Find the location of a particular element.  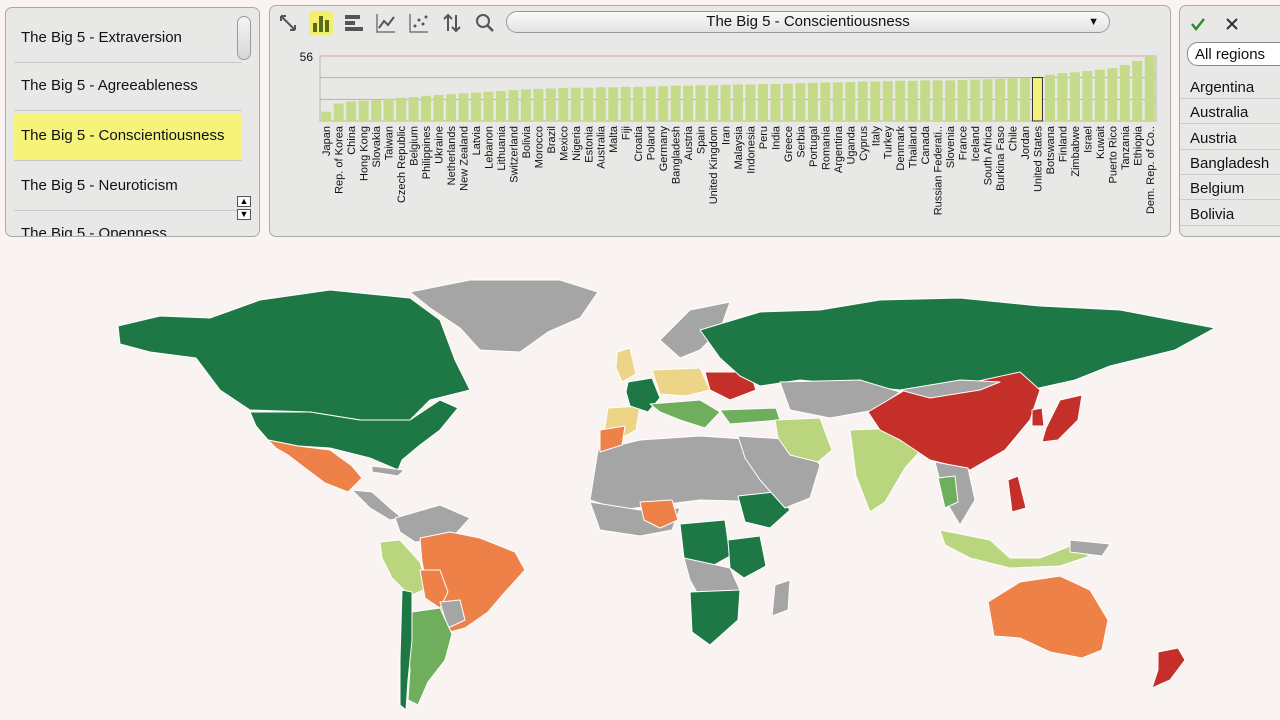

scroll-thumb is located at coordinates (244, 38).